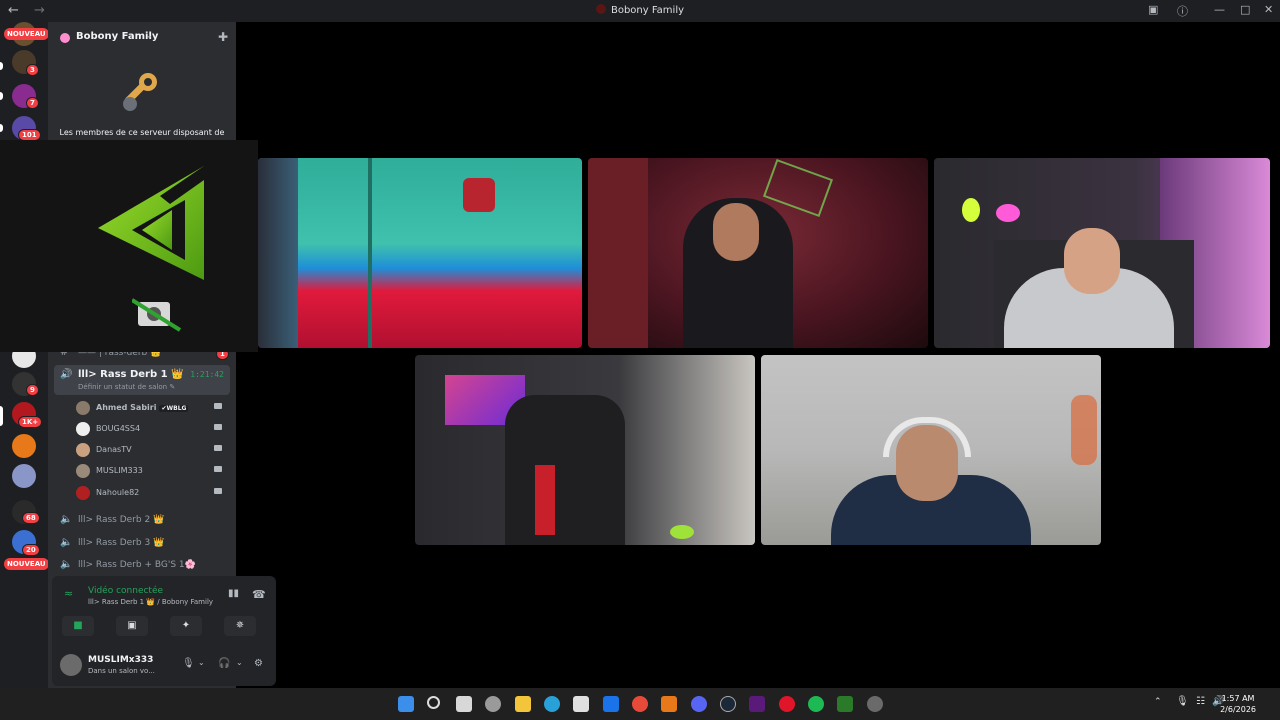 This screenshot has width=1280, height=720. Describe the element at coordinates (32, 70) in the screenshot. I see `mention-badge: 3` at that location.